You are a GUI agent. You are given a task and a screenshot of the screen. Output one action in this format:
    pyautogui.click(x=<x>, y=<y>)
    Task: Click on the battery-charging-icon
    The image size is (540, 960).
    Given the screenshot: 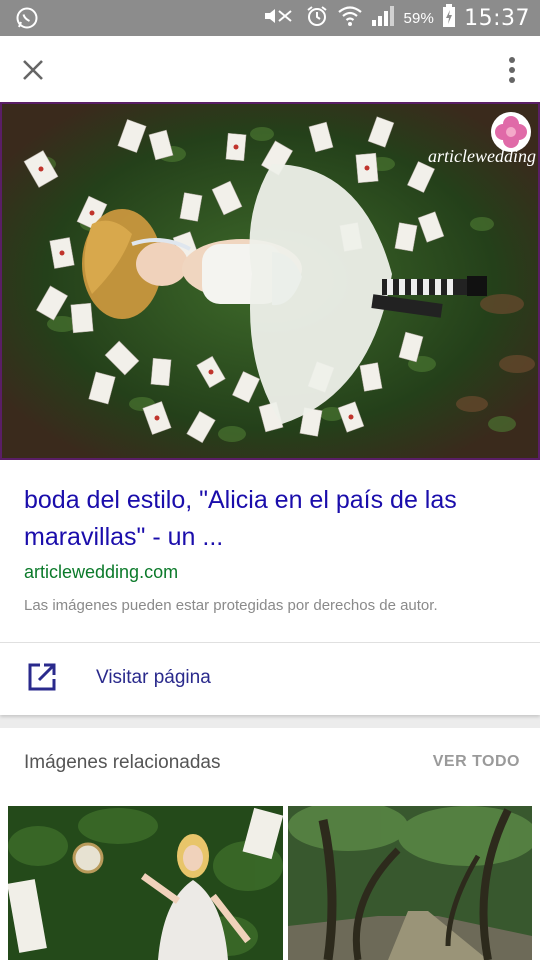 What is the action you would take?
    pyautogui.click(x=449, y=18)
    